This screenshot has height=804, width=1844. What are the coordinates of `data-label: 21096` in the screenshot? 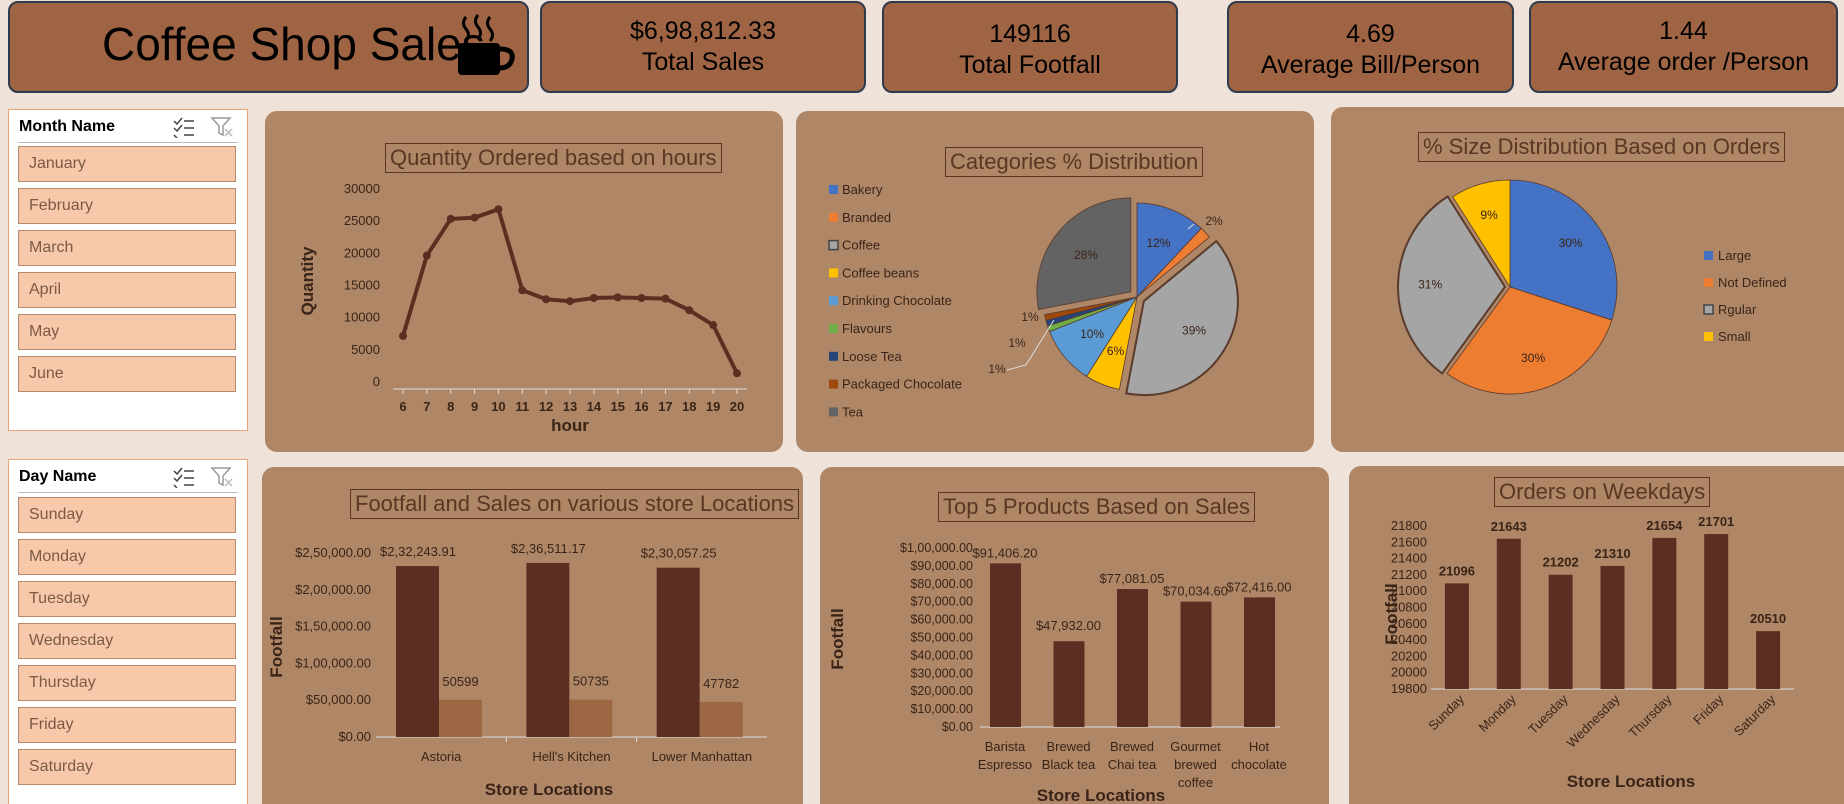 It's located at (1457, 570).